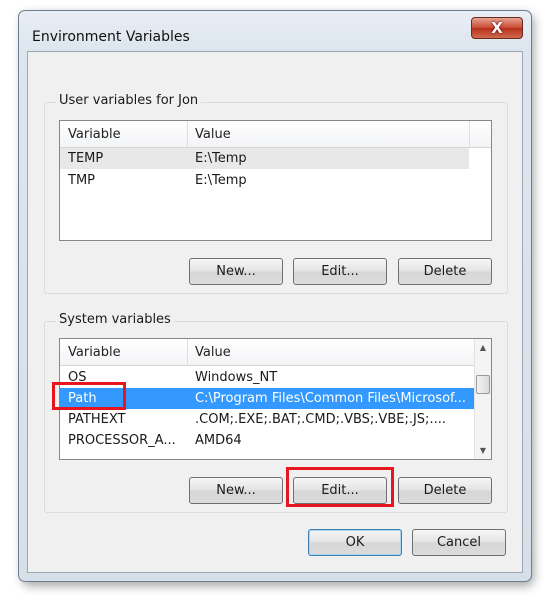 The height and width of the screenshot is (600, 552). What do you see at coordinates (445, 490) in the screenshot?
I see `system-delete-button: Delete` at bounding box center [445, 490].